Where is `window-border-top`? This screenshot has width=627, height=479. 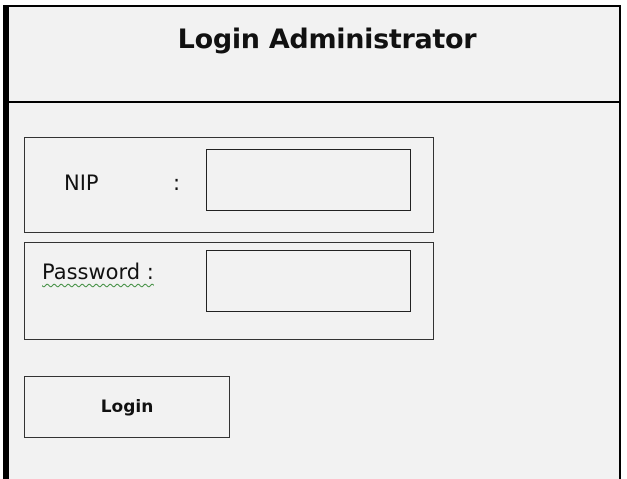 window-border-top is located at coordinates (312, 6).